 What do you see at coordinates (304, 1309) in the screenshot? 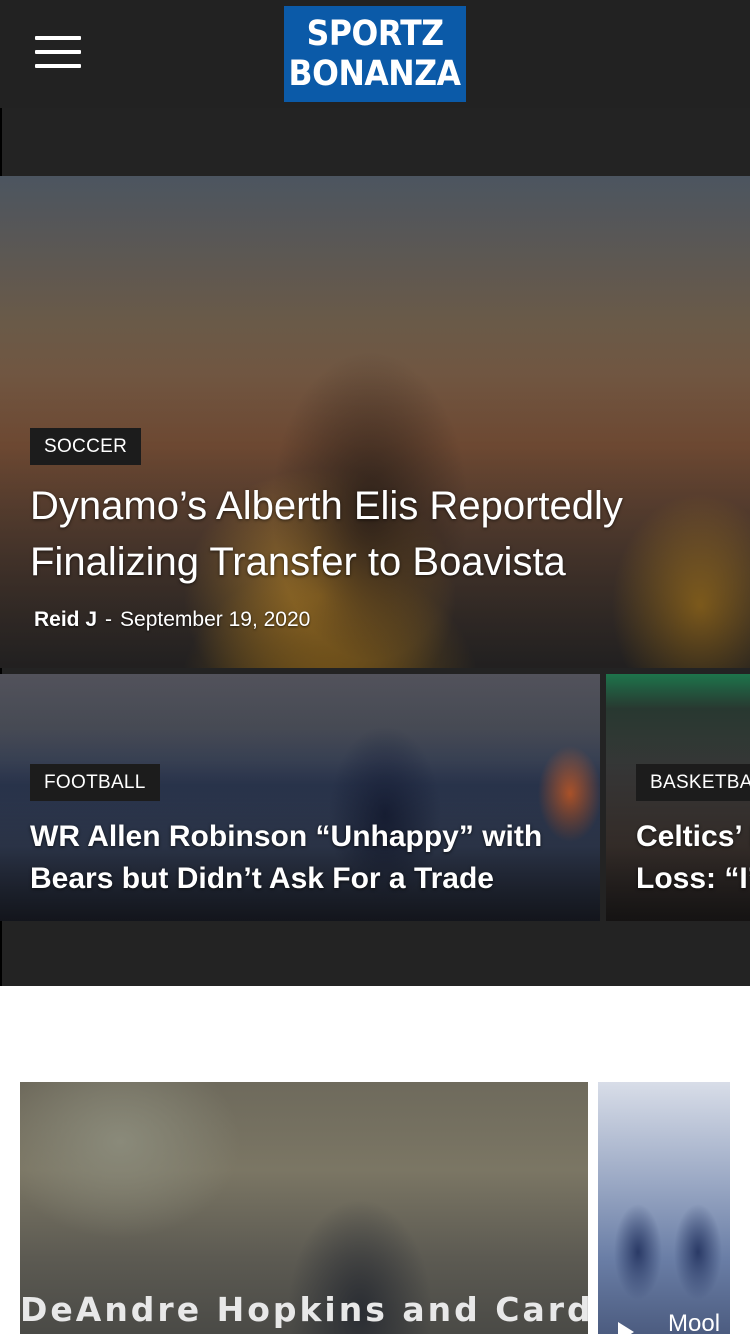
I see `video-card-title: DeAndre Hopkins and Cardinals` at bounding box center [304, 1309].